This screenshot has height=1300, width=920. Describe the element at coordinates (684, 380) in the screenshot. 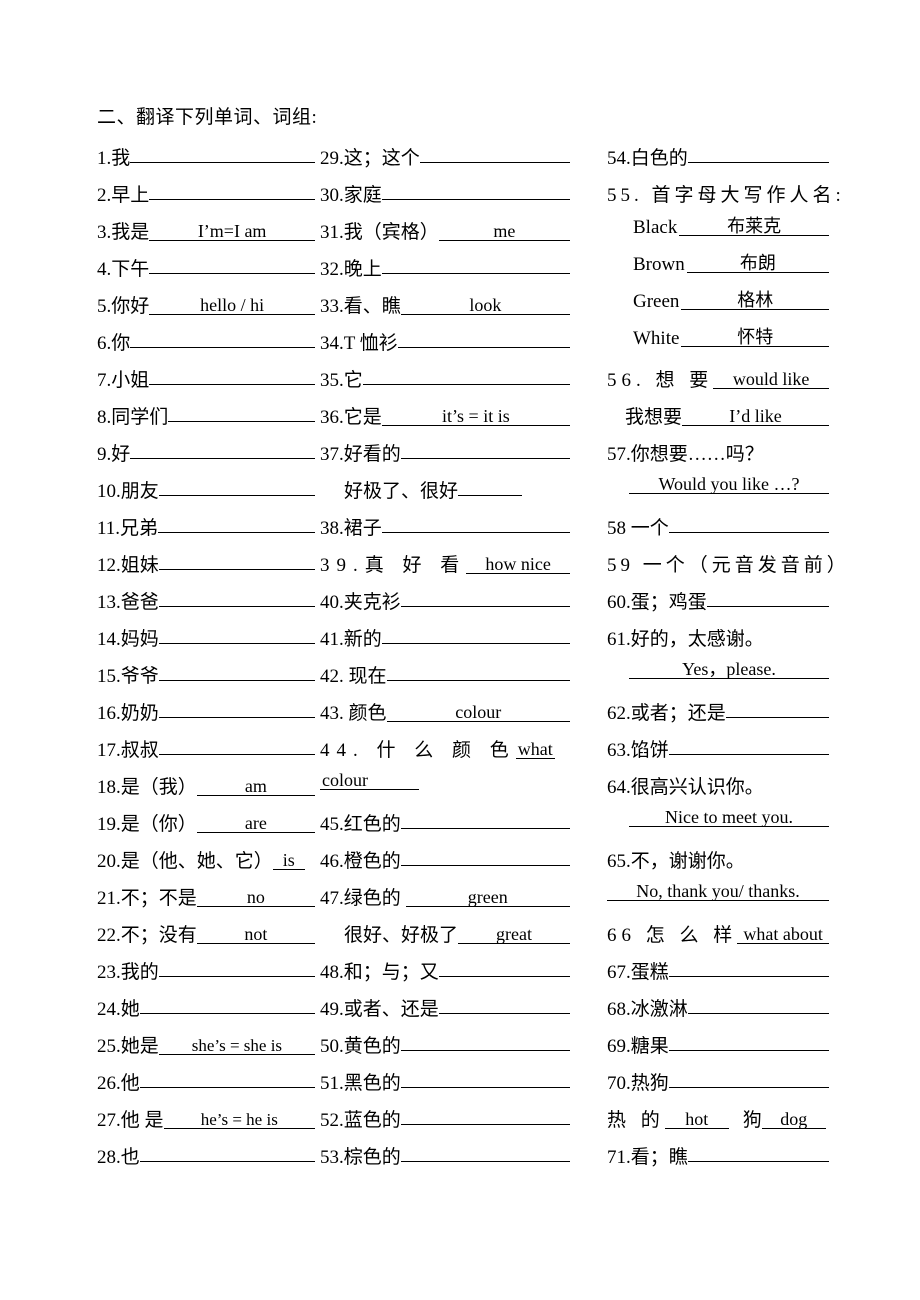

I see `entry-label: 想 要` at that location.